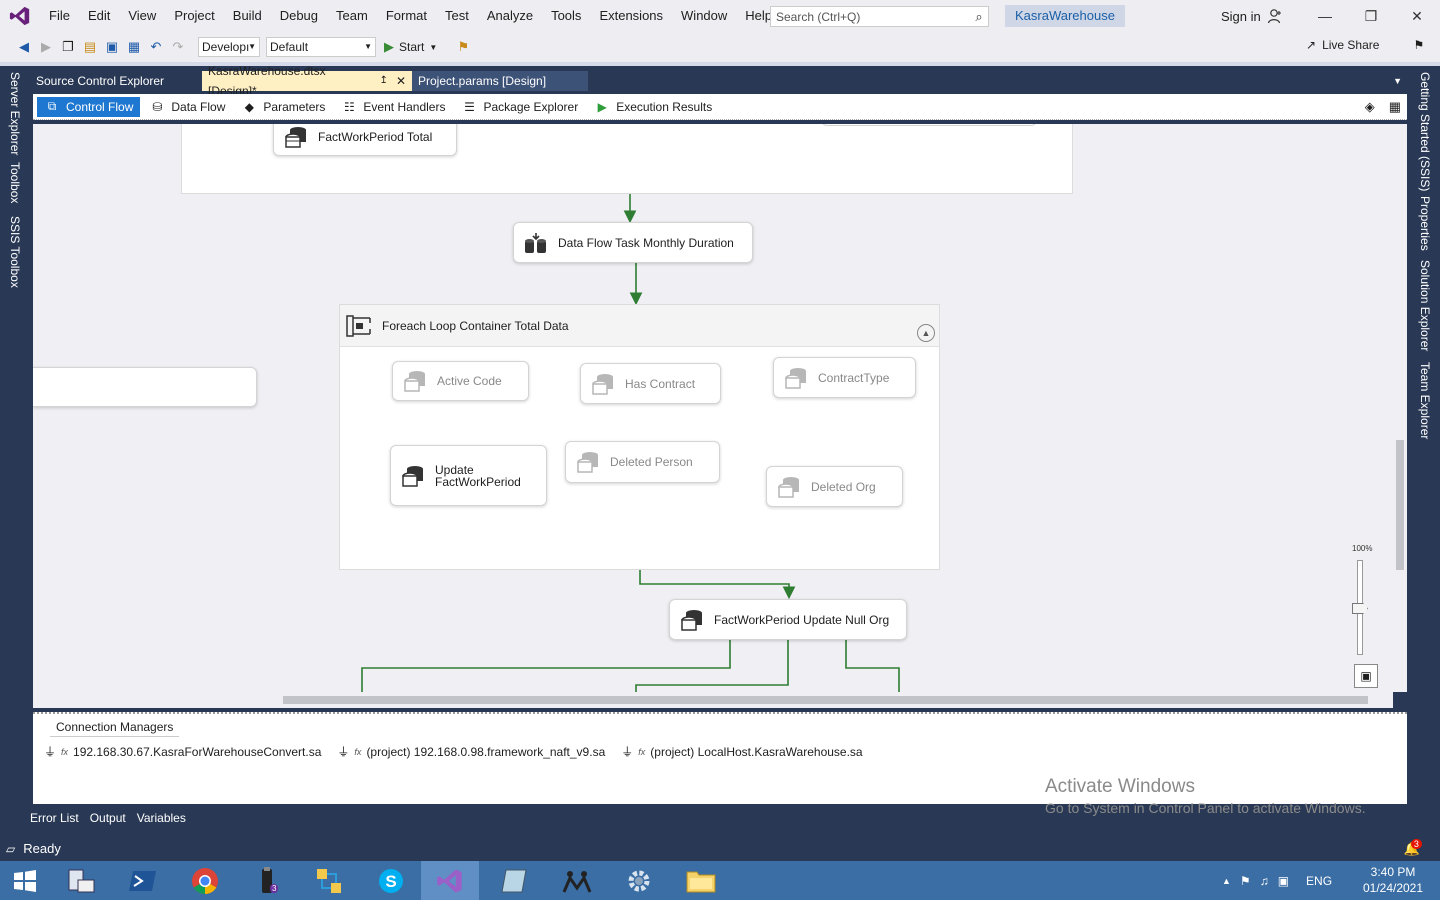 Image resolution: width=1440 pixels, height=900 pixels. I want to click on save-icon: ▣, so click(112, 47).